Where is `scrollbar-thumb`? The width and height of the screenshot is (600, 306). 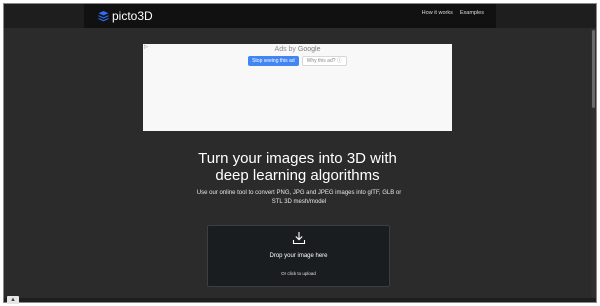
scrollbar-thumb is located at coordinates (593, 69).